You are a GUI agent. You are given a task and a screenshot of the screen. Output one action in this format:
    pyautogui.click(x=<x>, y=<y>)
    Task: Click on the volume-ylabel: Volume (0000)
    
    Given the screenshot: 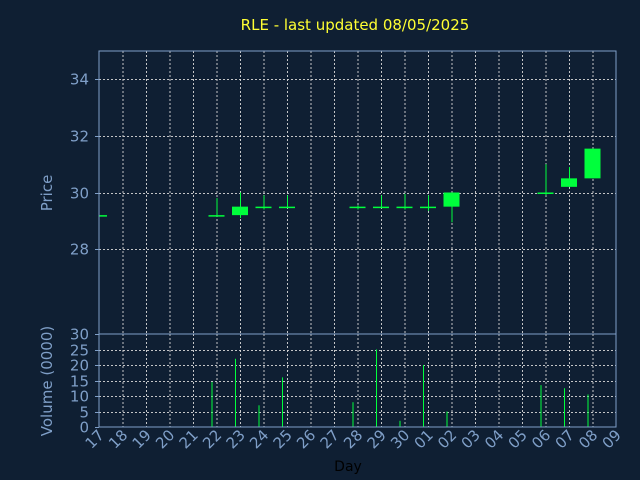 What is the action you would take?
    pyautogui.click(x=47, y=381)
    